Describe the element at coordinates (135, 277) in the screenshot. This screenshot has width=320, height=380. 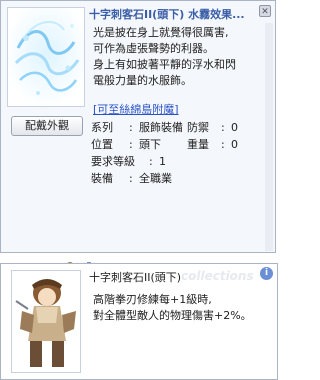
I see `card-title: 十字刺客石II(頭下)` at that location.